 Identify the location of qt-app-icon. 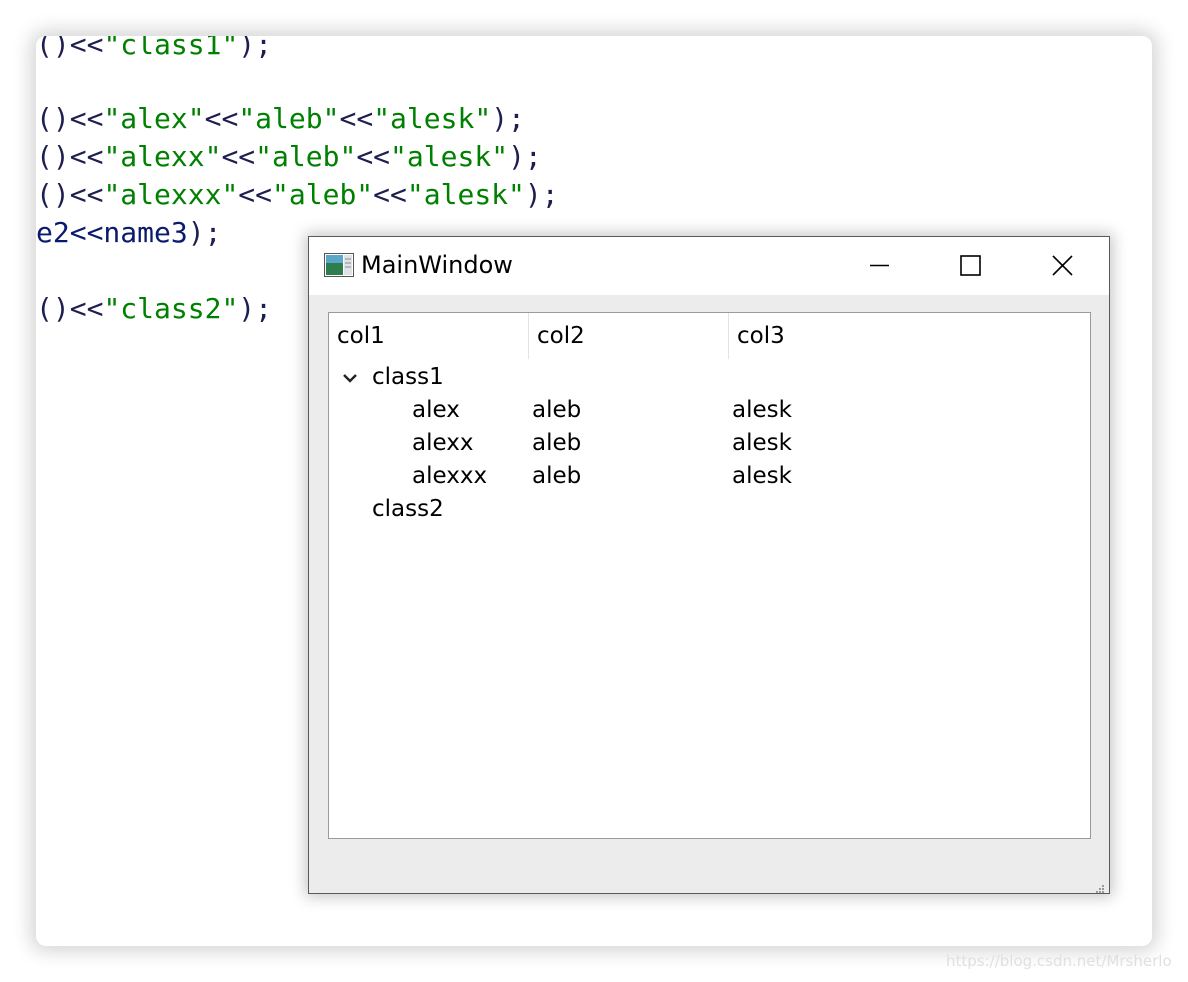
(339, 265).